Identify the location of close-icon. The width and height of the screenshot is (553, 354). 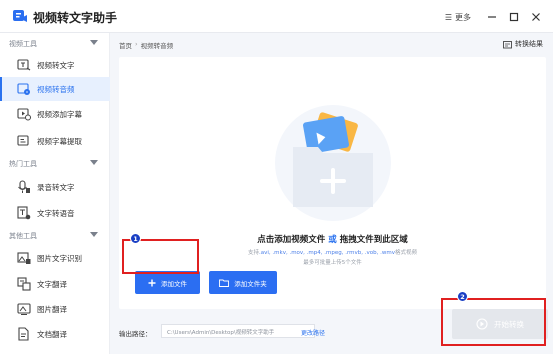
(536, 17).